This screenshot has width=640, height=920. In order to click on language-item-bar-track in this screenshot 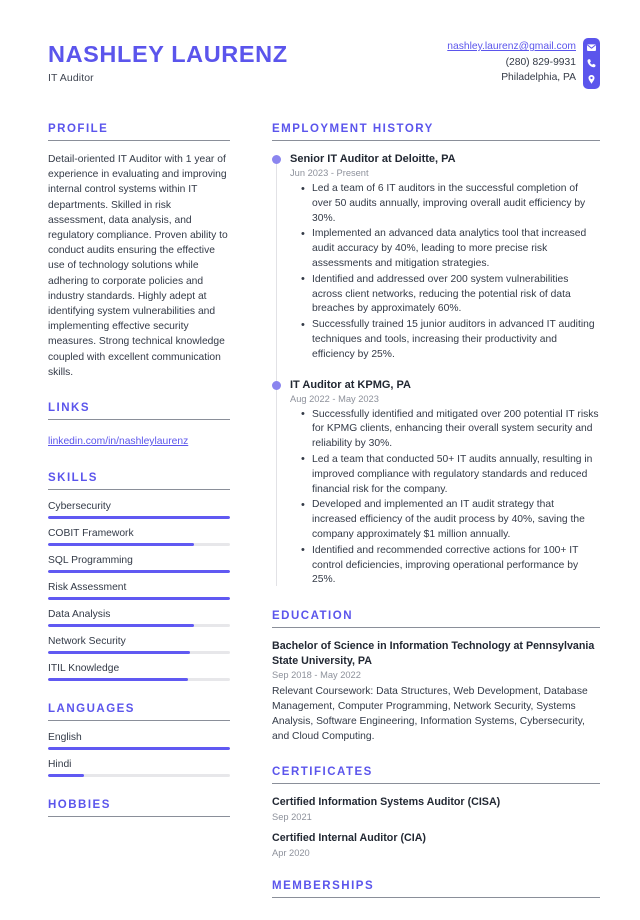, I will do `click(139, 776)`.